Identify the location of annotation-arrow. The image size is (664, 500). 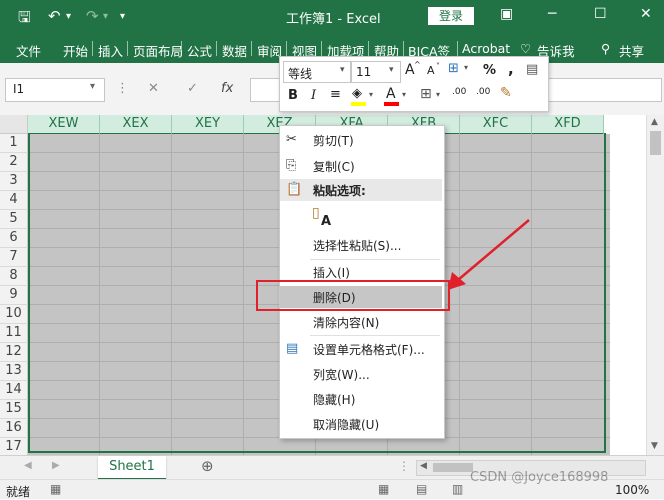
(489, 254).